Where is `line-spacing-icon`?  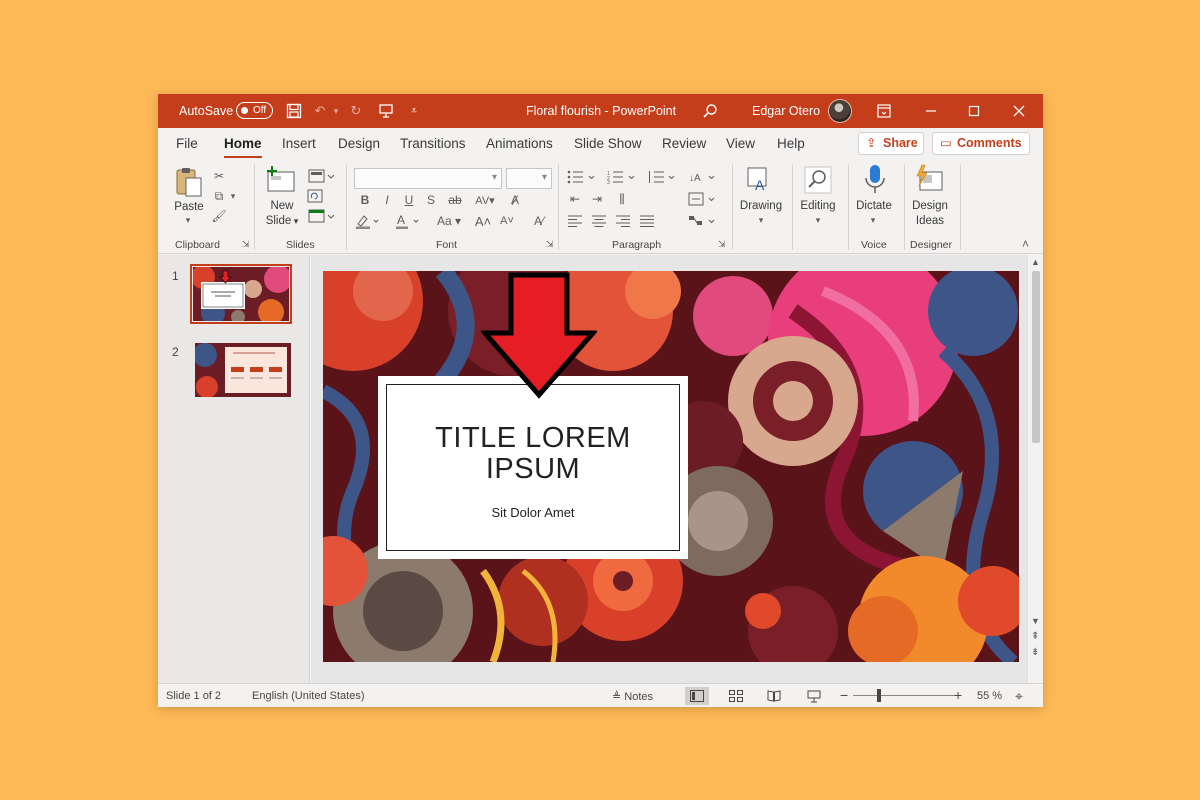
line-spacing-icon is located at coordinates (662, 177).